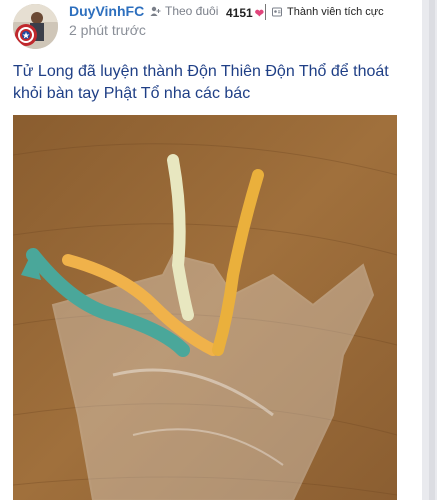  Describe the element at coordinates (192, 11) in the screenshot. I see `follow-label: Theo đuôi` at that location.